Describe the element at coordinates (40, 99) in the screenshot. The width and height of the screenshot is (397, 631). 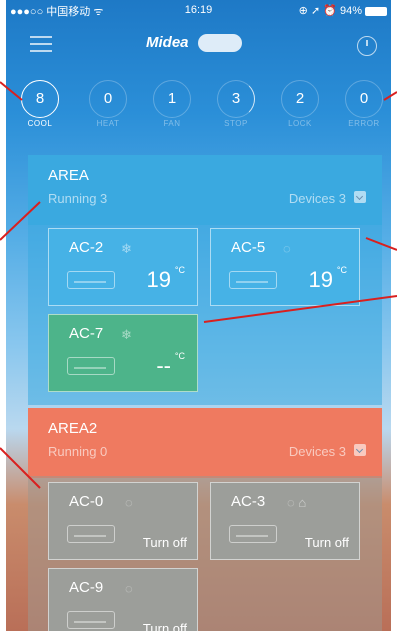
I see `counter-value: 8` at that location.